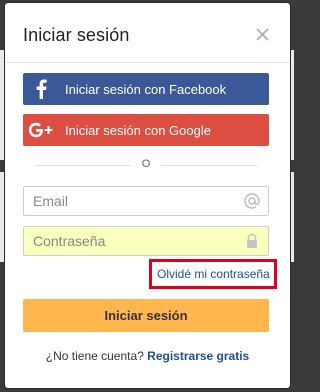  Describe the element at coordinates (146, 315) in the screenshot. I see `login-submit-button: Iniciar sesión` at that location.